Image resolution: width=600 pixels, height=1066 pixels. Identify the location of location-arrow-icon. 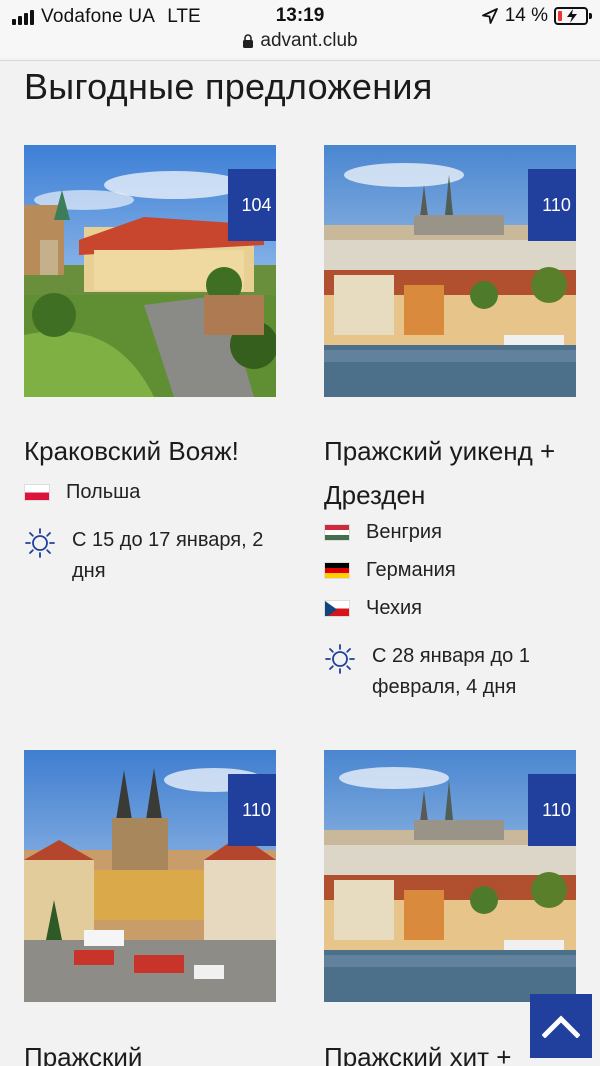
(489, 16).